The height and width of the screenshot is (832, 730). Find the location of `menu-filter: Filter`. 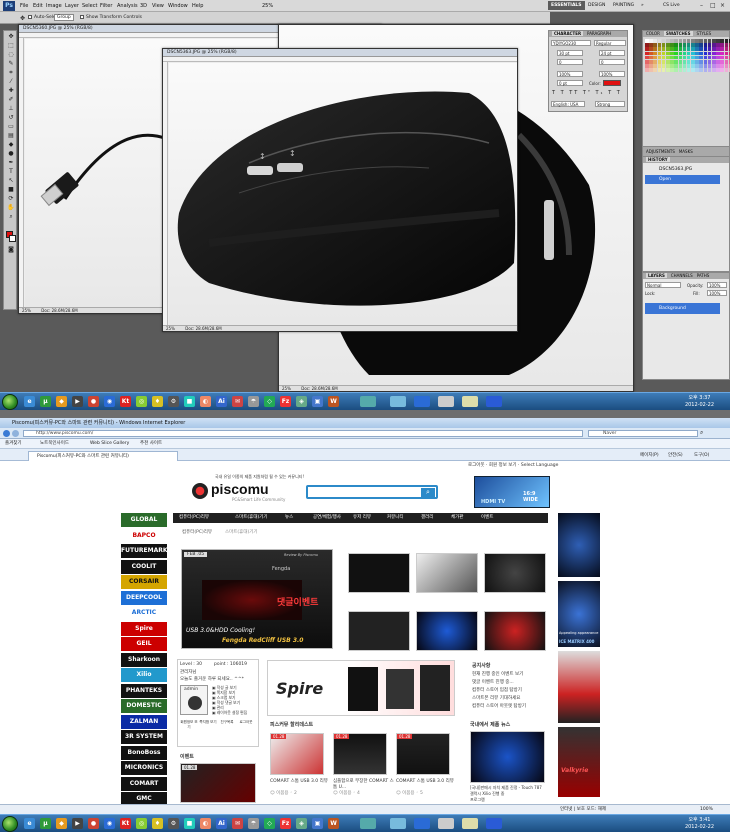

menu-filter: Filter is located at coordinates (106, 6).